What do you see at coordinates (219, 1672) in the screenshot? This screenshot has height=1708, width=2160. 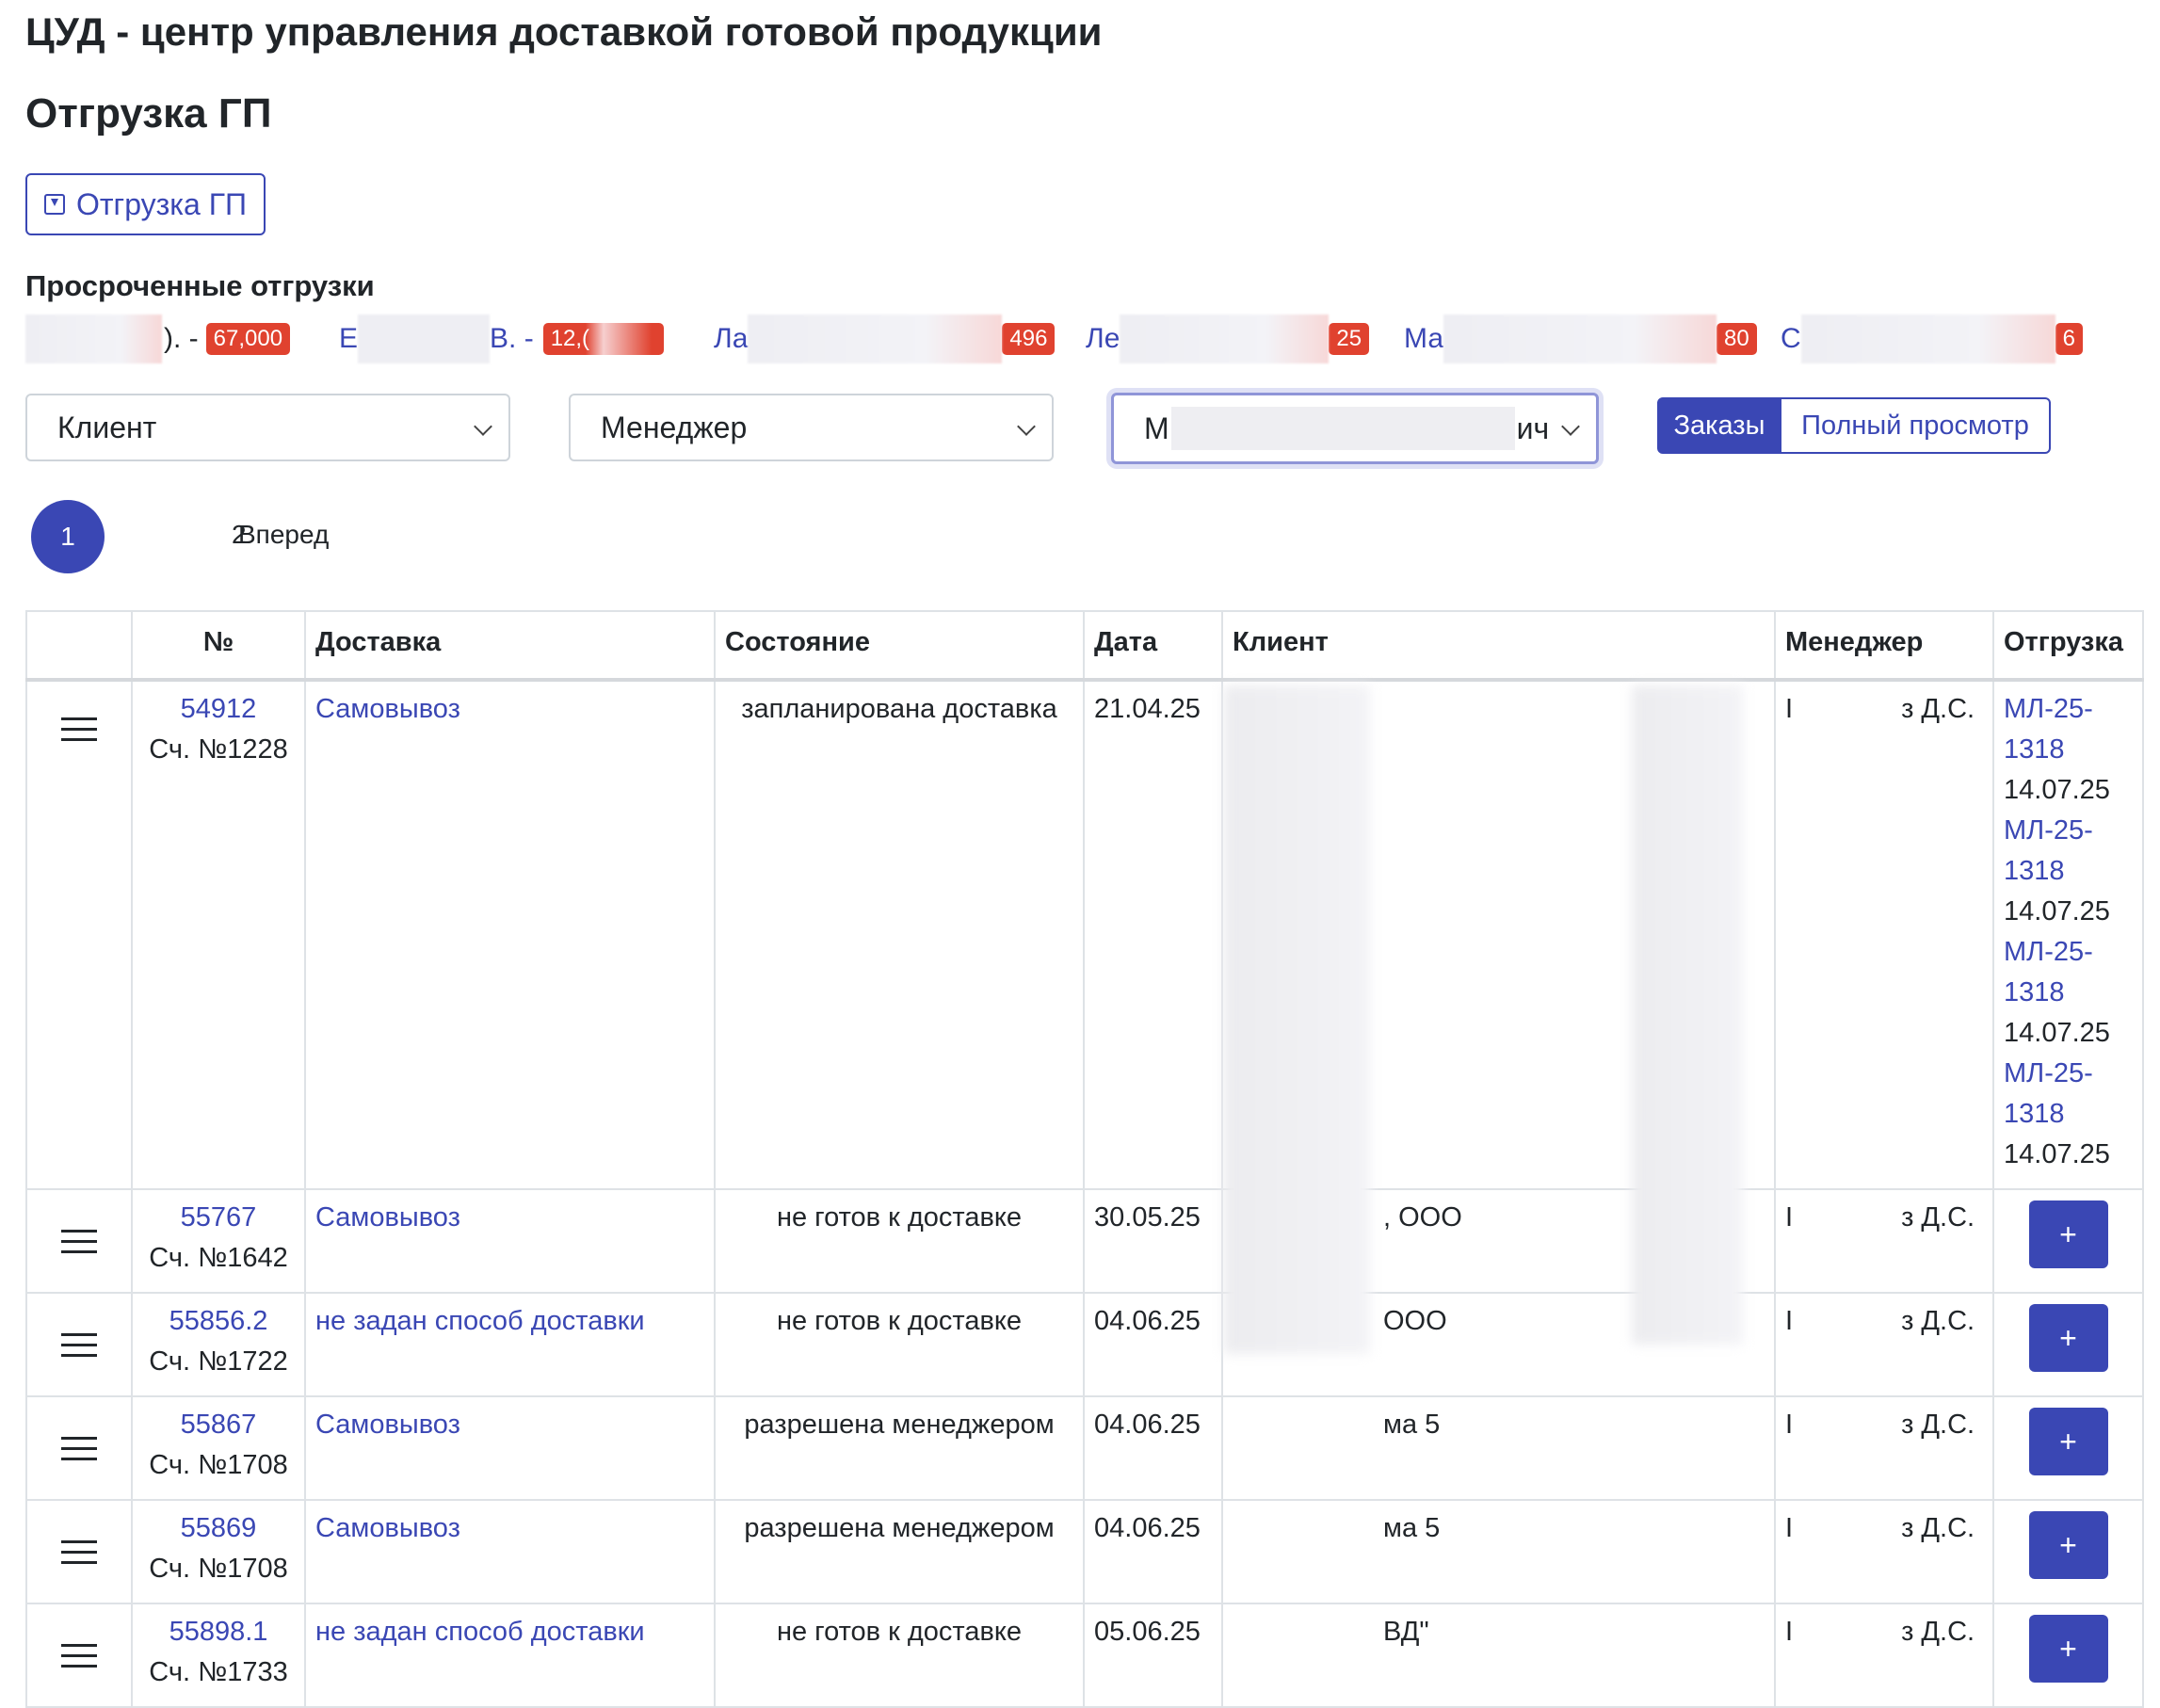 I see `invoice-number: Сч. №1733` at bounding box center [219, 1672].